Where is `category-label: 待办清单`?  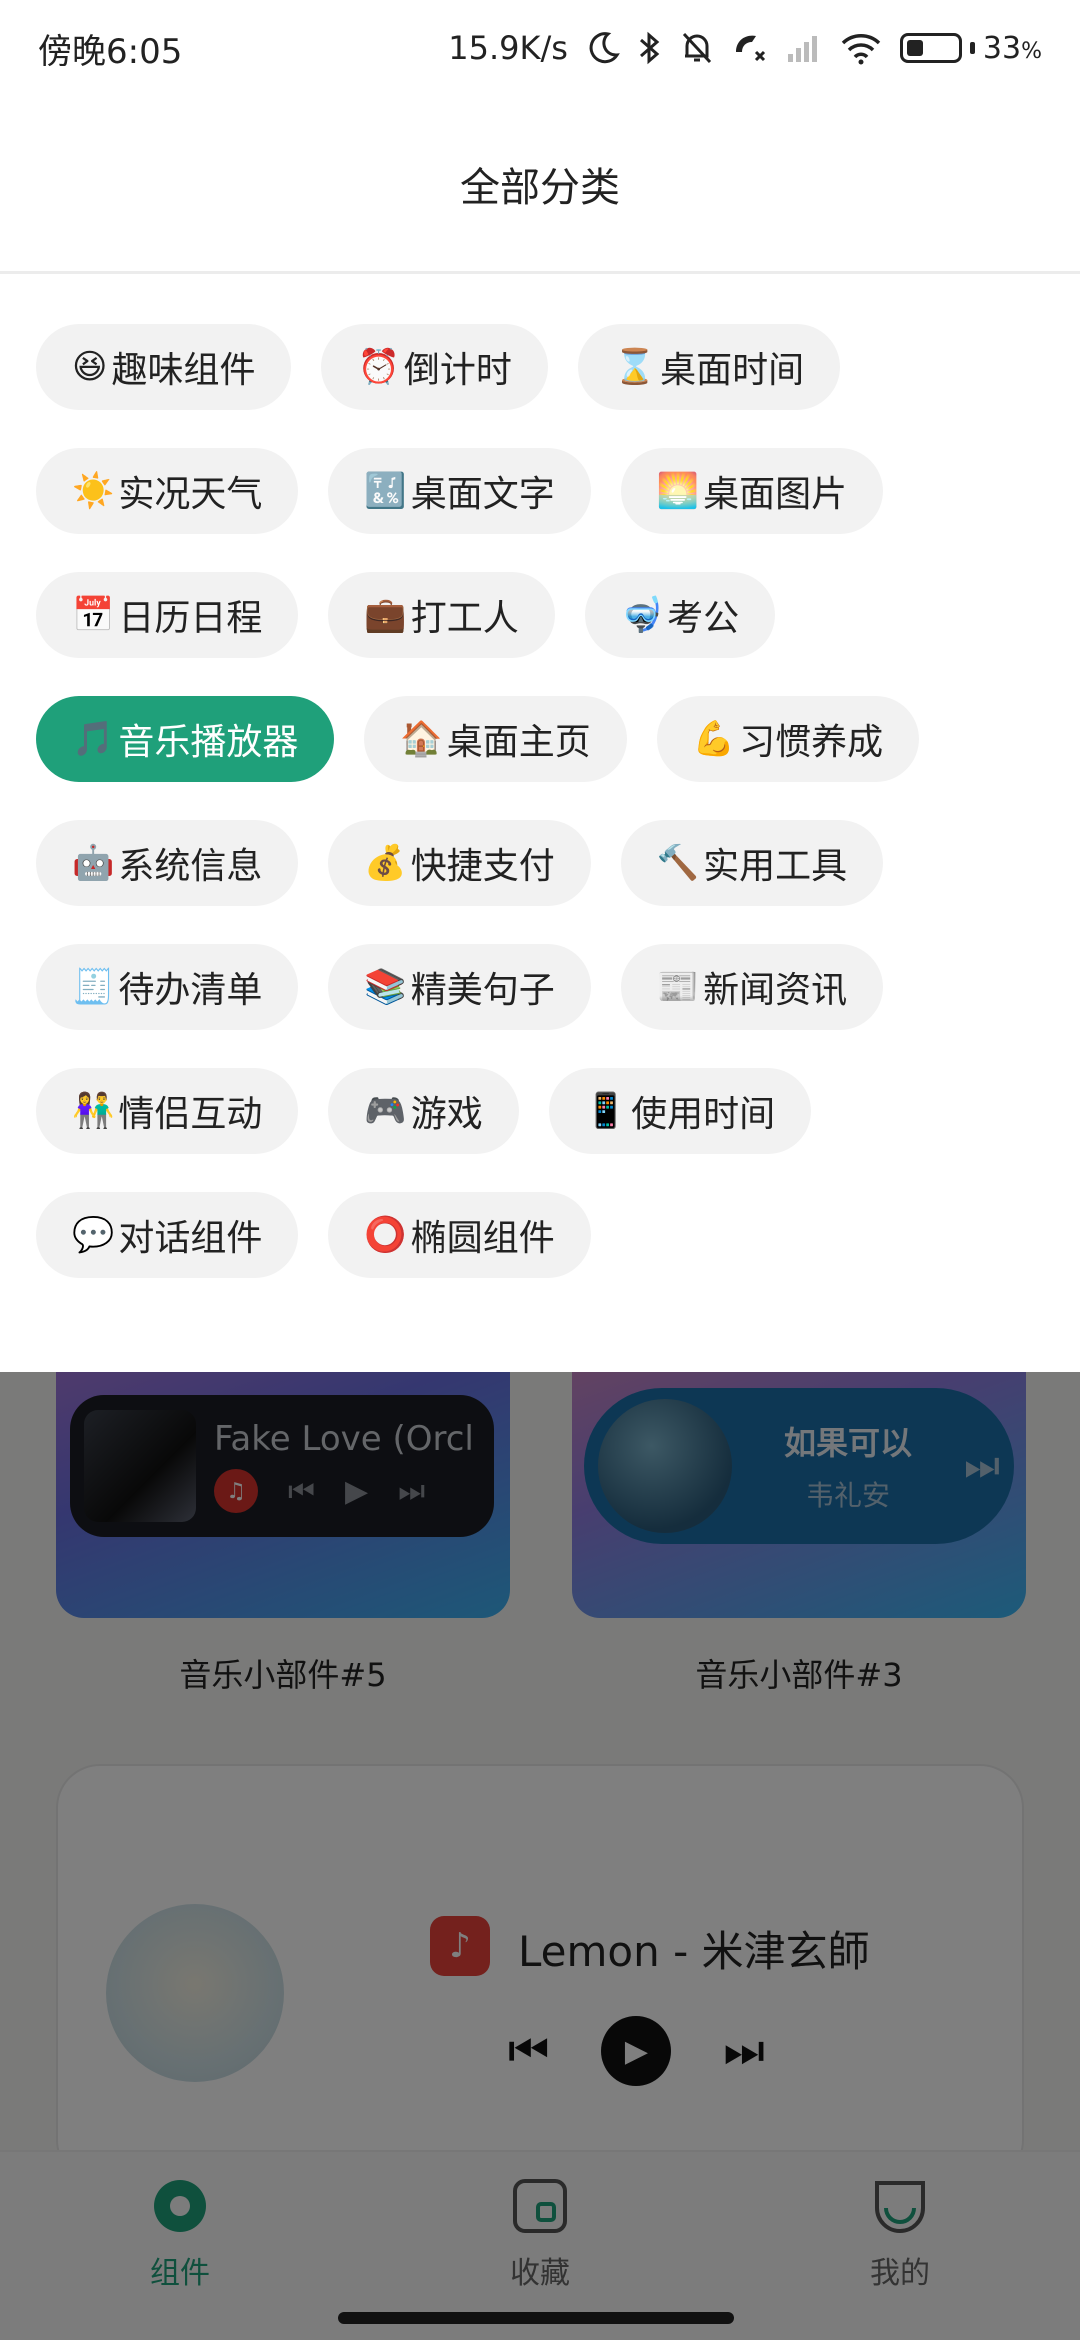
category-label: 待办清单 is located at coordinates (190, 990).